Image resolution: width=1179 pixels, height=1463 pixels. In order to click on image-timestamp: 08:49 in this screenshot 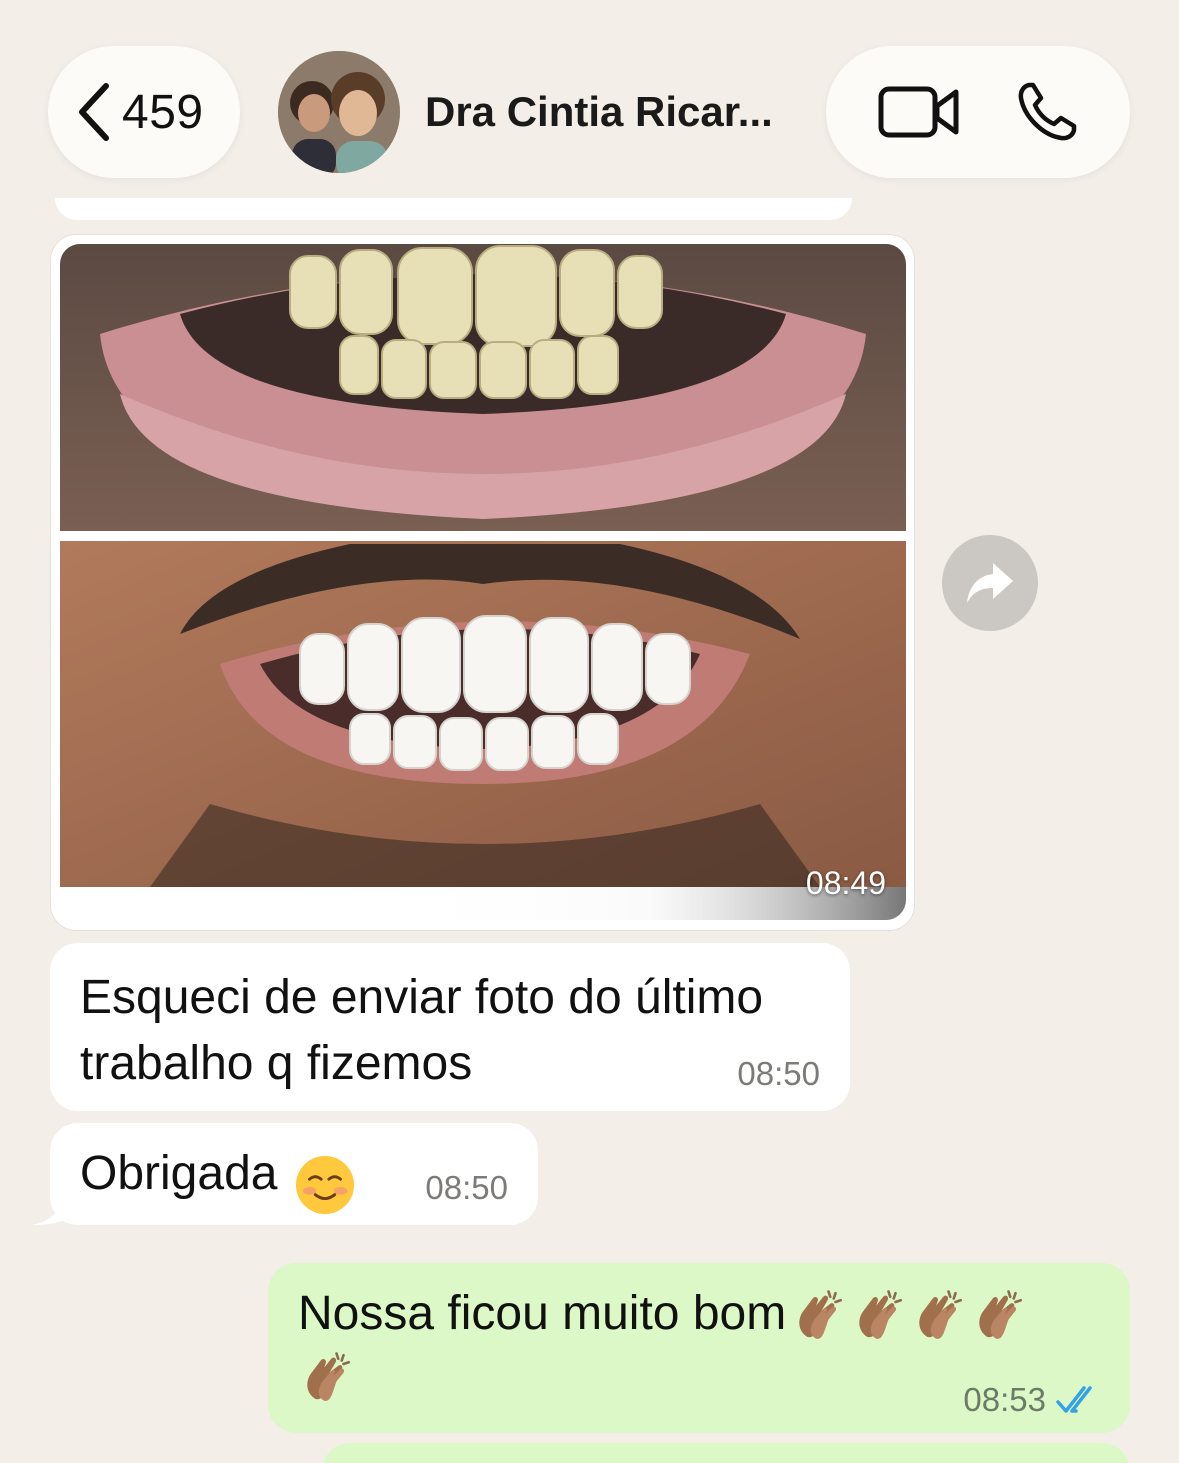, I will do `click(845, 883)`.